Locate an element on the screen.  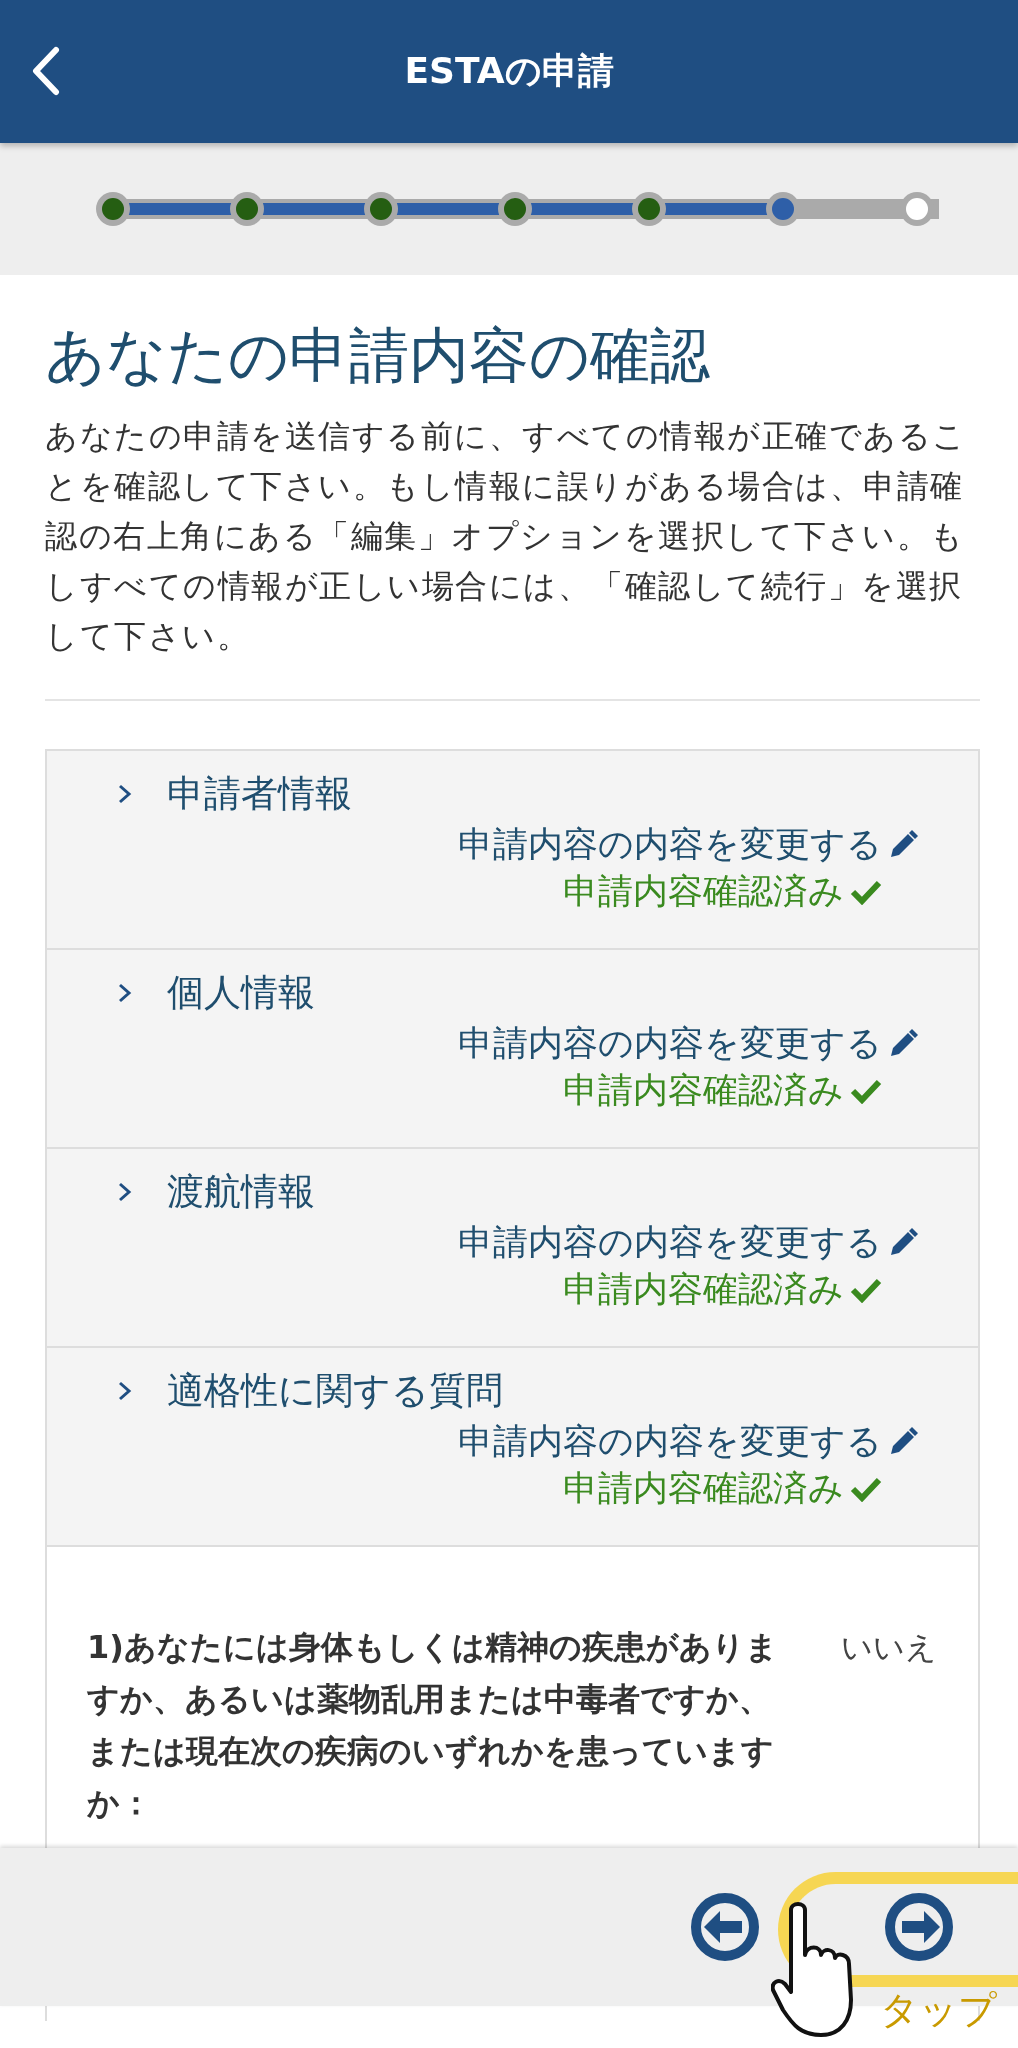
question-text: 1)あなたには身体もしくは精神の疾患がありますか、あるいは薬物乱用または中毒者ですか、または現在次の疾病のいずれかを患っていますか： is located at coordinates (433, 1725).